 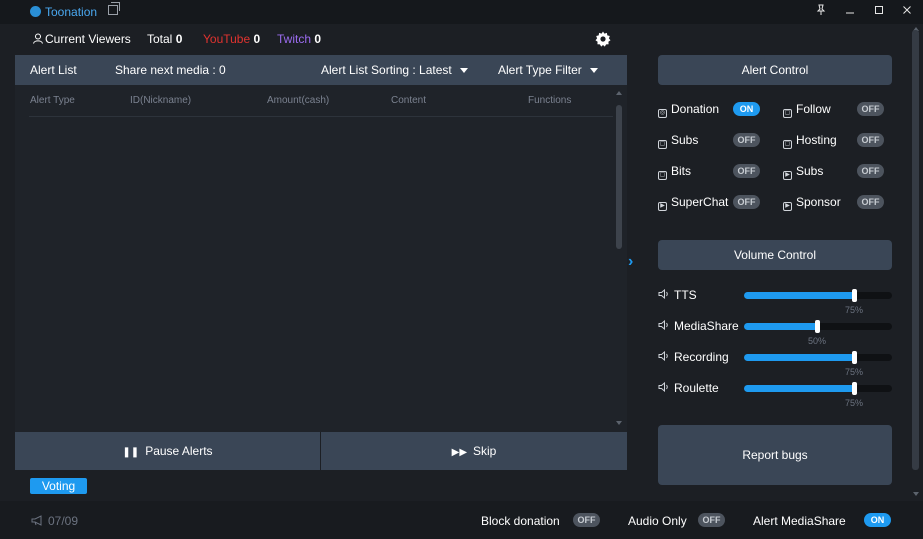 What do you see at coordinates (803, 172) in the screenshot?
I see `alert-control-subs-label: ▶ Subs` at bounding box center [803, 172].